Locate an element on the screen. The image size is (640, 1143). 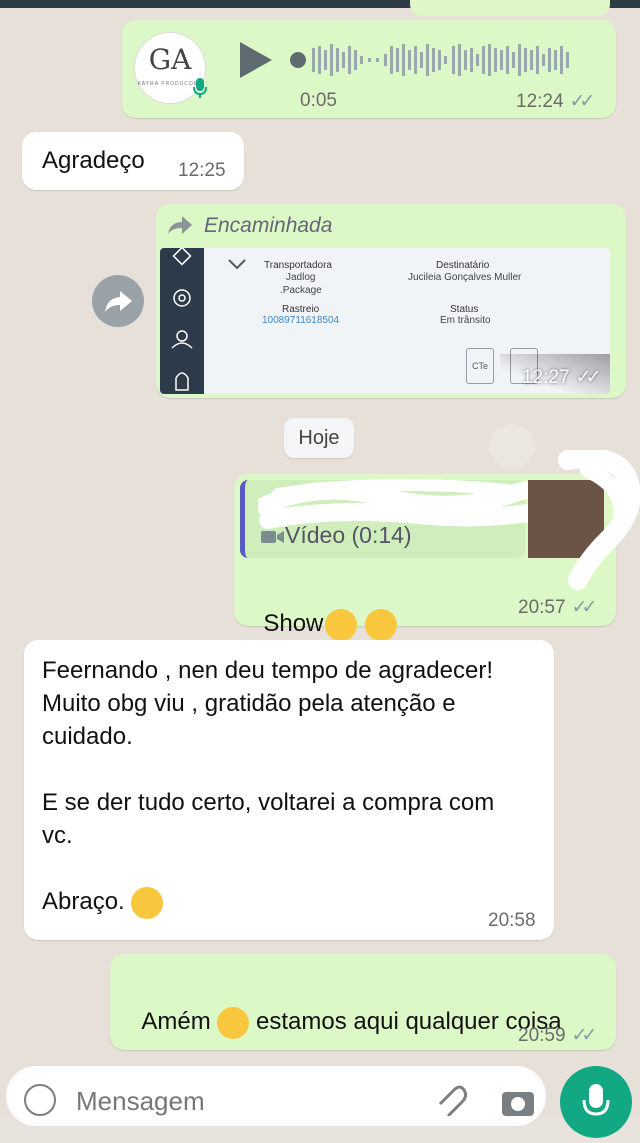
message-input: Mensagem is located at coordinates (140, 1101).